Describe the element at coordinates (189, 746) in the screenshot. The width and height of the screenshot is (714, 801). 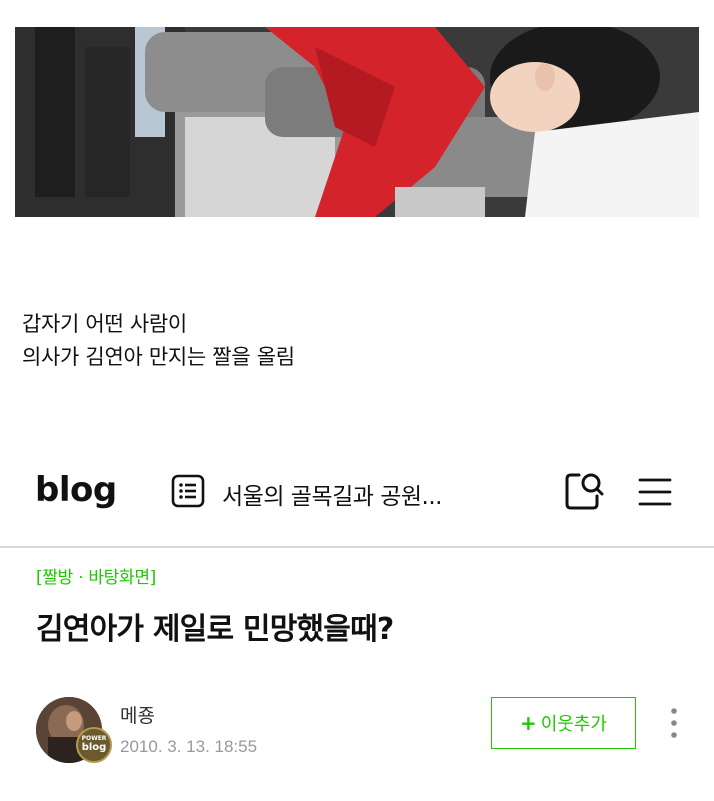
I see `post-date: 2010. 3. 13. 18:55` at that location.